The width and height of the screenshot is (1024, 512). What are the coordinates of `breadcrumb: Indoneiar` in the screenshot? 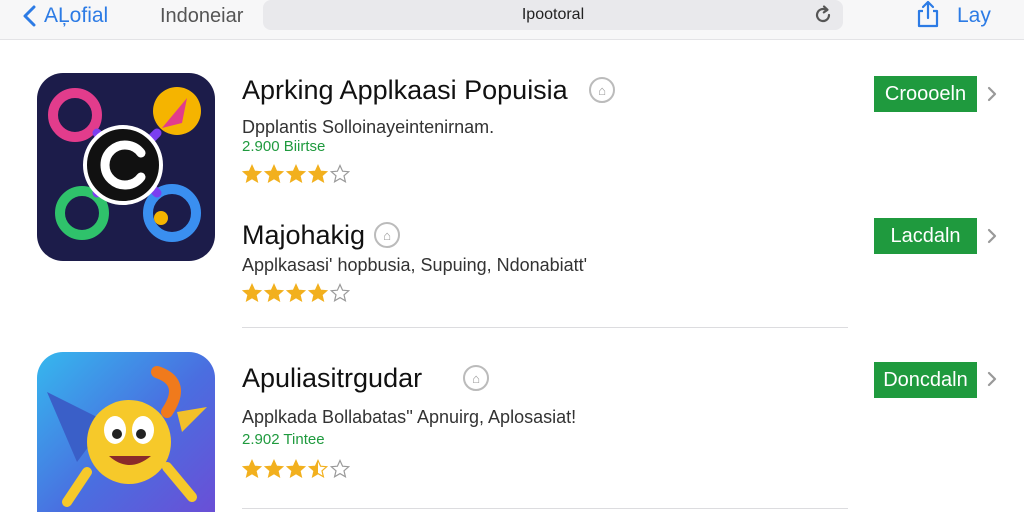 It's located at (201, 16).